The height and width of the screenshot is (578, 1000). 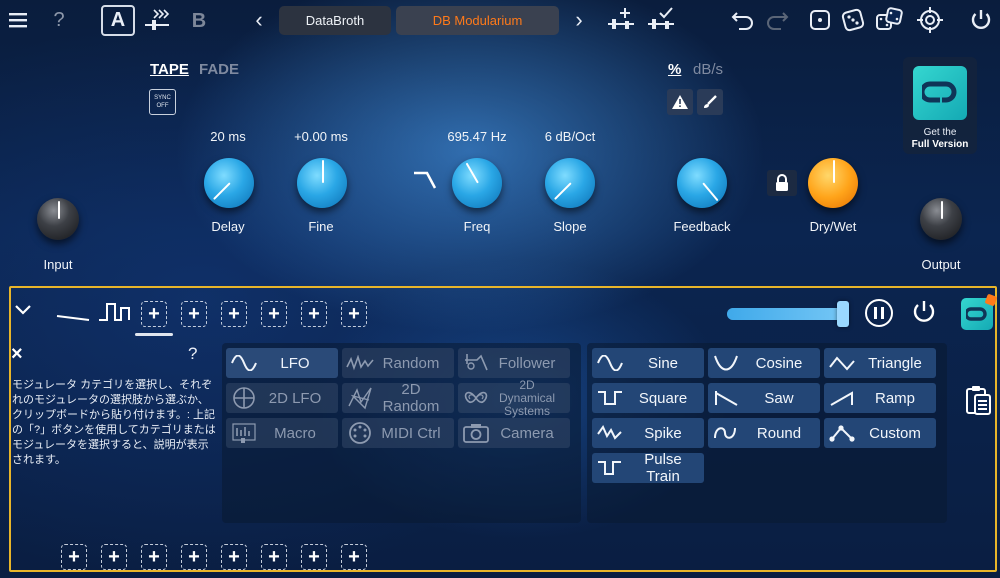 What do you see at coordinates (663, 363) in the screenshot?
I see `shape-label: Sine` at bounding box center [663, 363].